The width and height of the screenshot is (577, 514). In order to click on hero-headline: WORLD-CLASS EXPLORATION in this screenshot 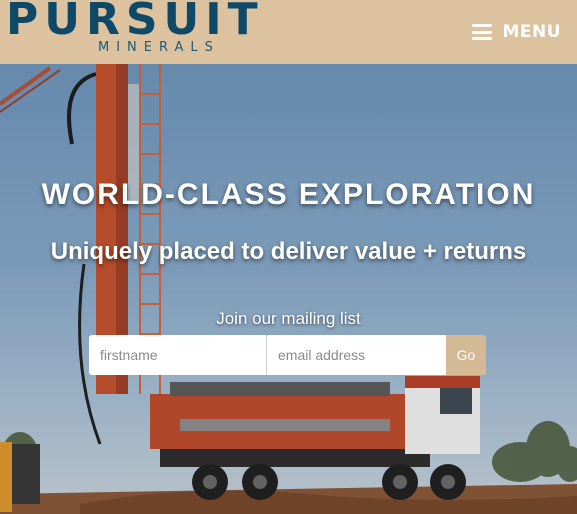, I will do `click(288, 194)`.